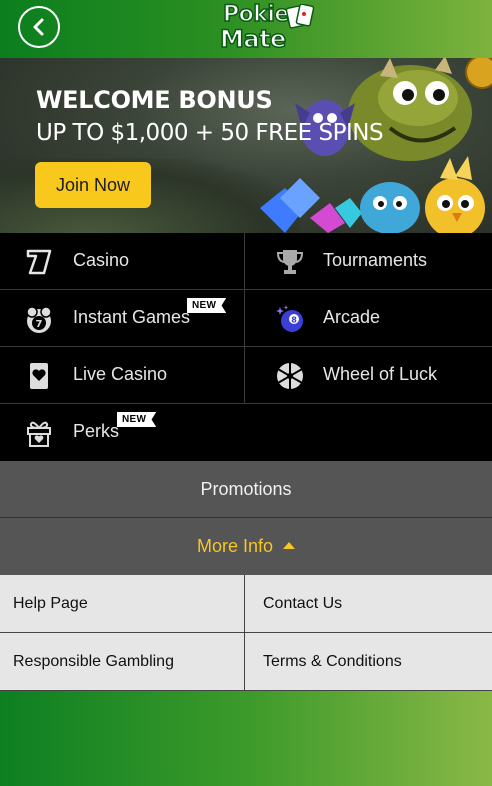 The height and width of the screenshot is (786, 492). I want to click on back-button, so click(39, 27).